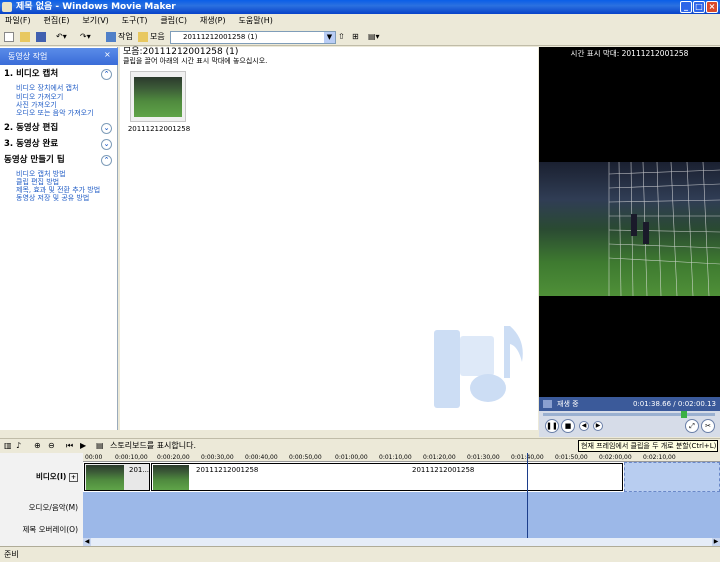 Image resolution: width=720 pixels, height=562 pixels. Describe the element at coordinates (61, 37) in the screenshot. I see `undo-icon: ↶▾` at that location.